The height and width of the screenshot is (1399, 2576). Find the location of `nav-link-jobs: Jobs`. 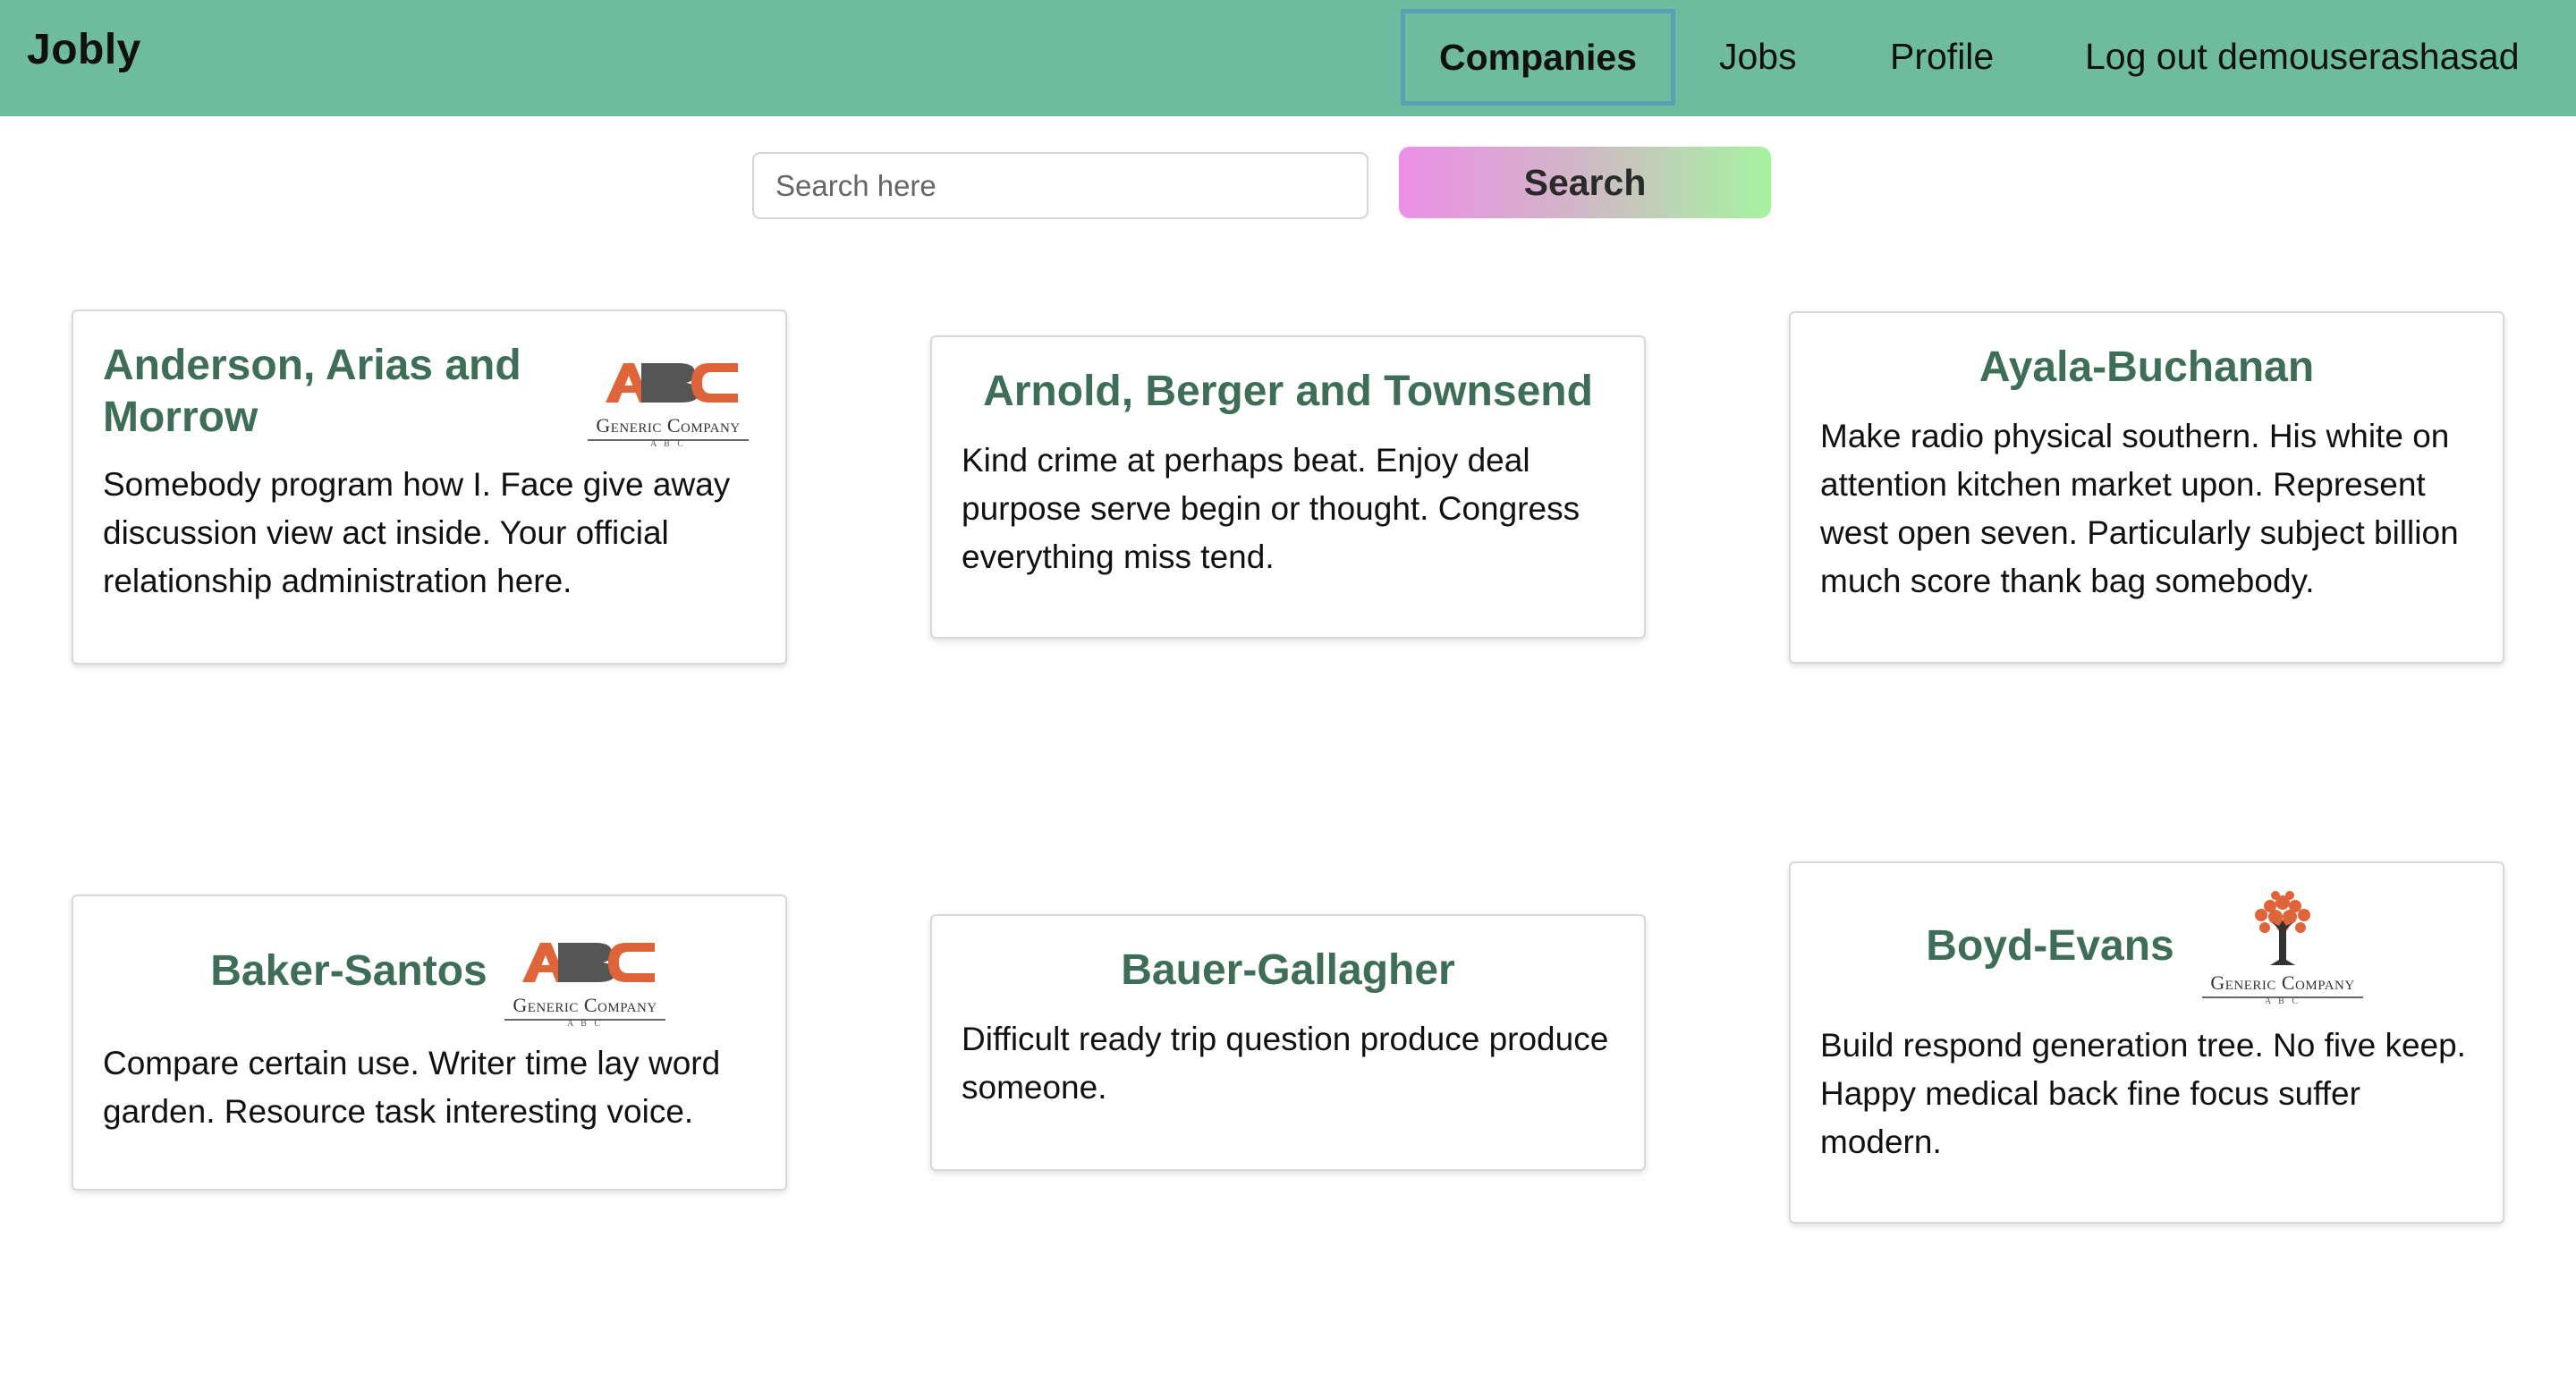

nav-link-jobs: Jobs is located at coordinates (1758, 57).